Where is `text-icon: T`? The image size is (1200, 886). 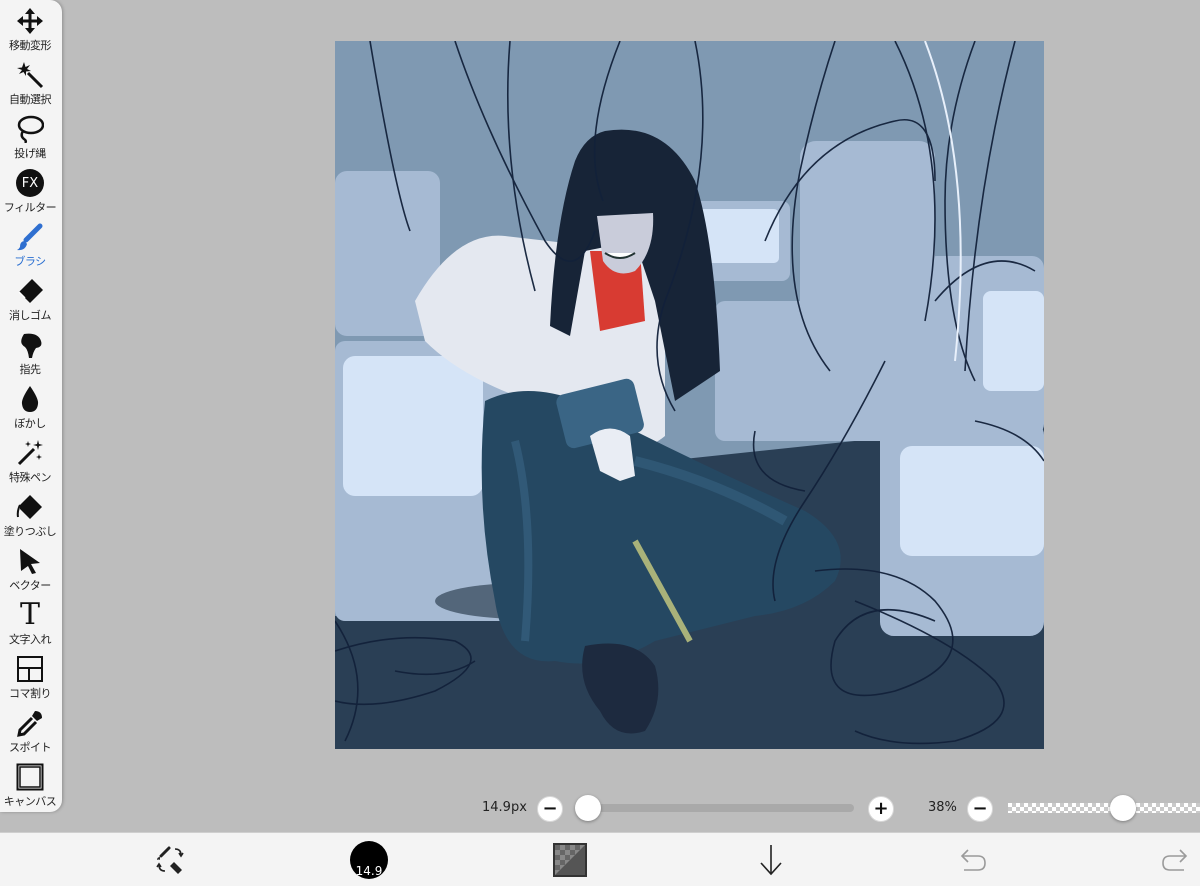 text-icon: T is located at coordinates (29, 614).